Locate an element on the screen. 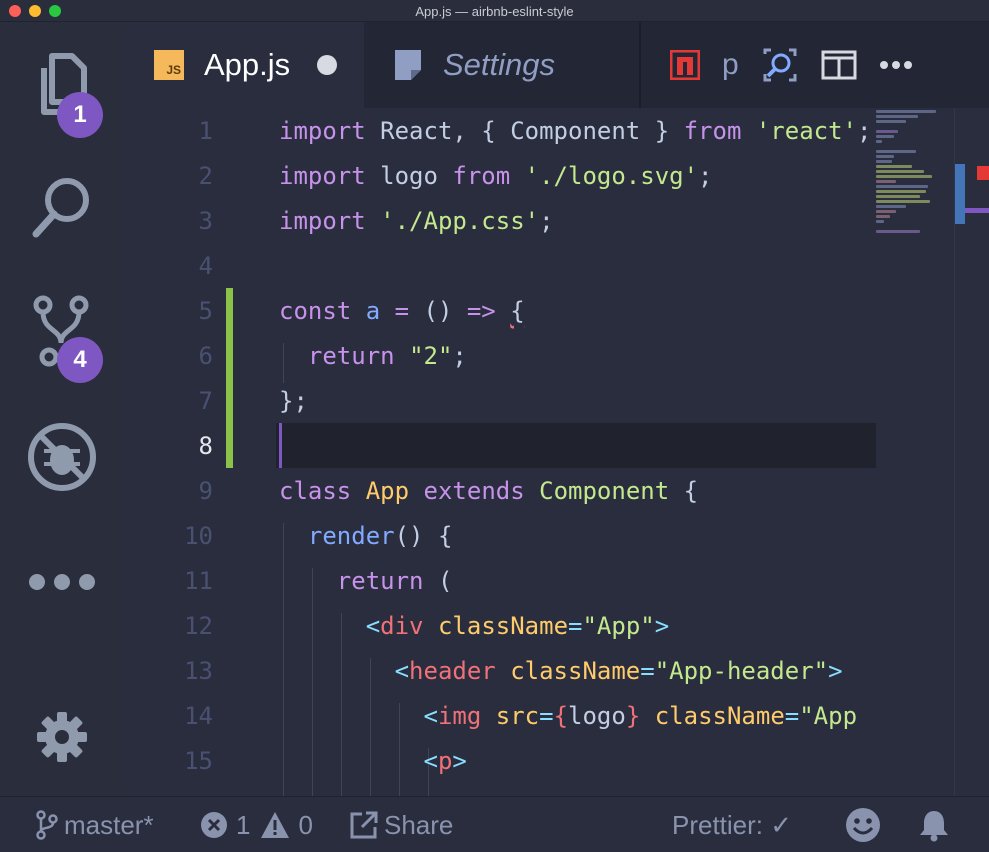  line-number: 13 is located at coordinates (198, 671).